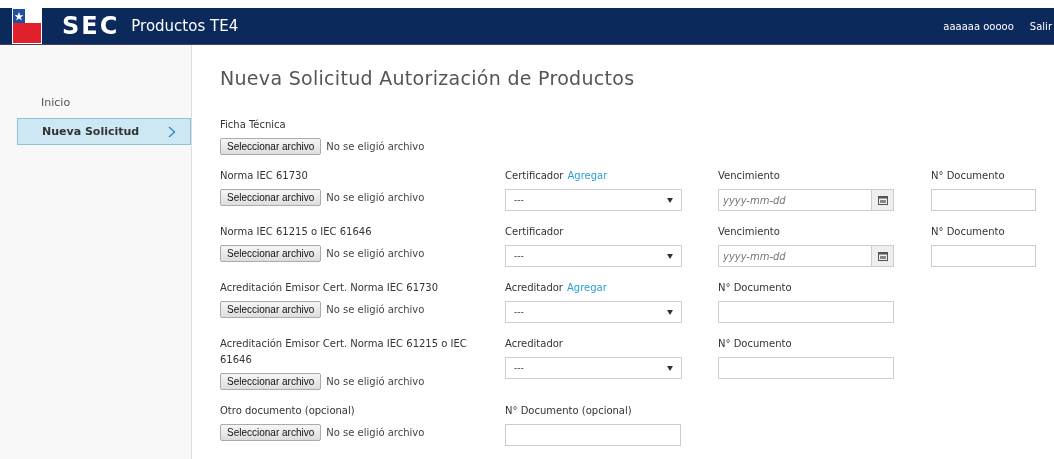 The width and height of the screenshot is (1054, 459). I want to click on field-label: Norma IEC 61730, so click(264, 176).